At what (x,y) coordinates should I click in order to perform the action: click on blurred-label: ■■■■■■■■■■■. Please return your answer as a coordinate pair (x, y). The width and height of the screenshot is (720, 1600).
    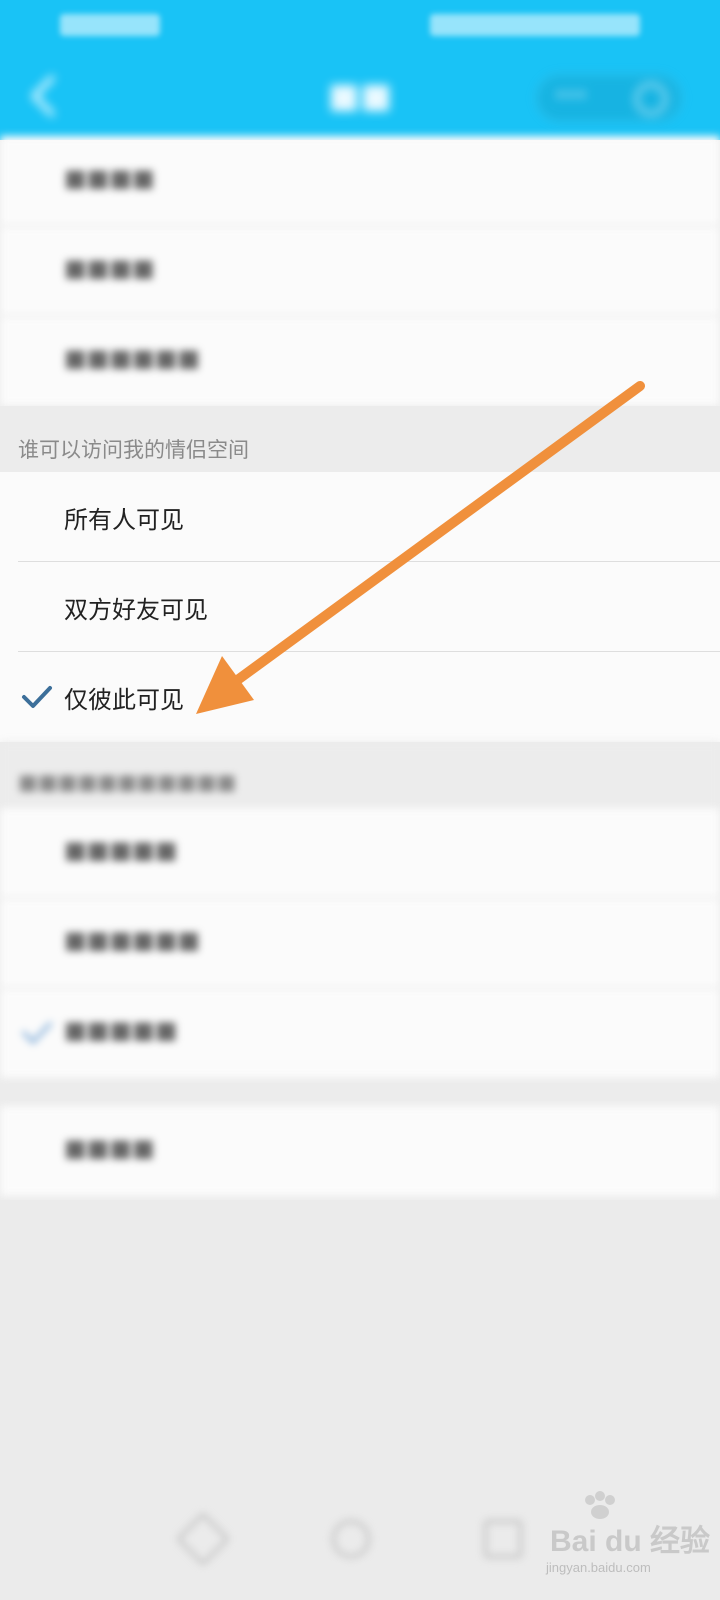
    Looking at the image, I should click on (127, 782).